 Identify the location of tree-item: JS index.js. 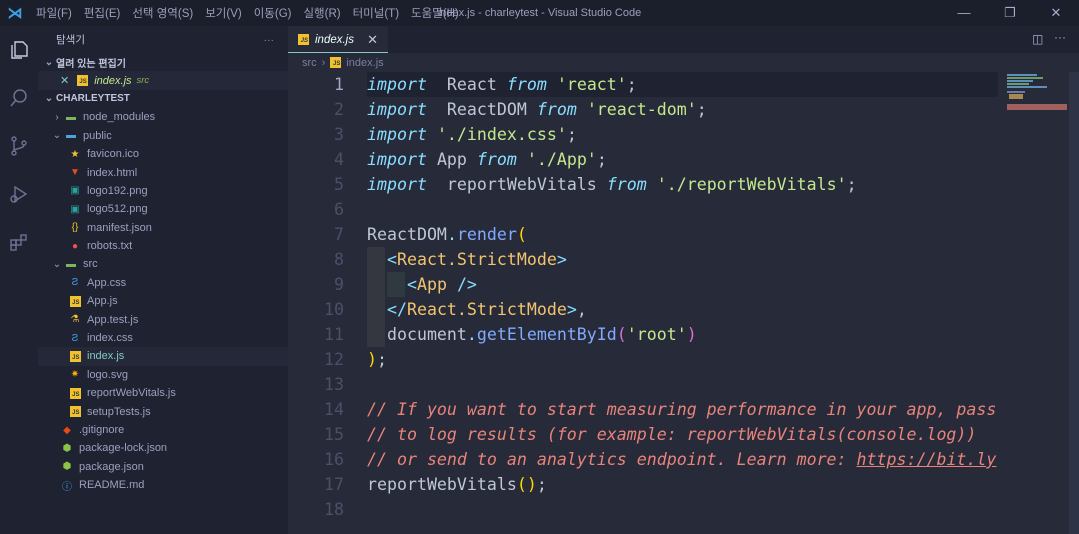
(163, 356).